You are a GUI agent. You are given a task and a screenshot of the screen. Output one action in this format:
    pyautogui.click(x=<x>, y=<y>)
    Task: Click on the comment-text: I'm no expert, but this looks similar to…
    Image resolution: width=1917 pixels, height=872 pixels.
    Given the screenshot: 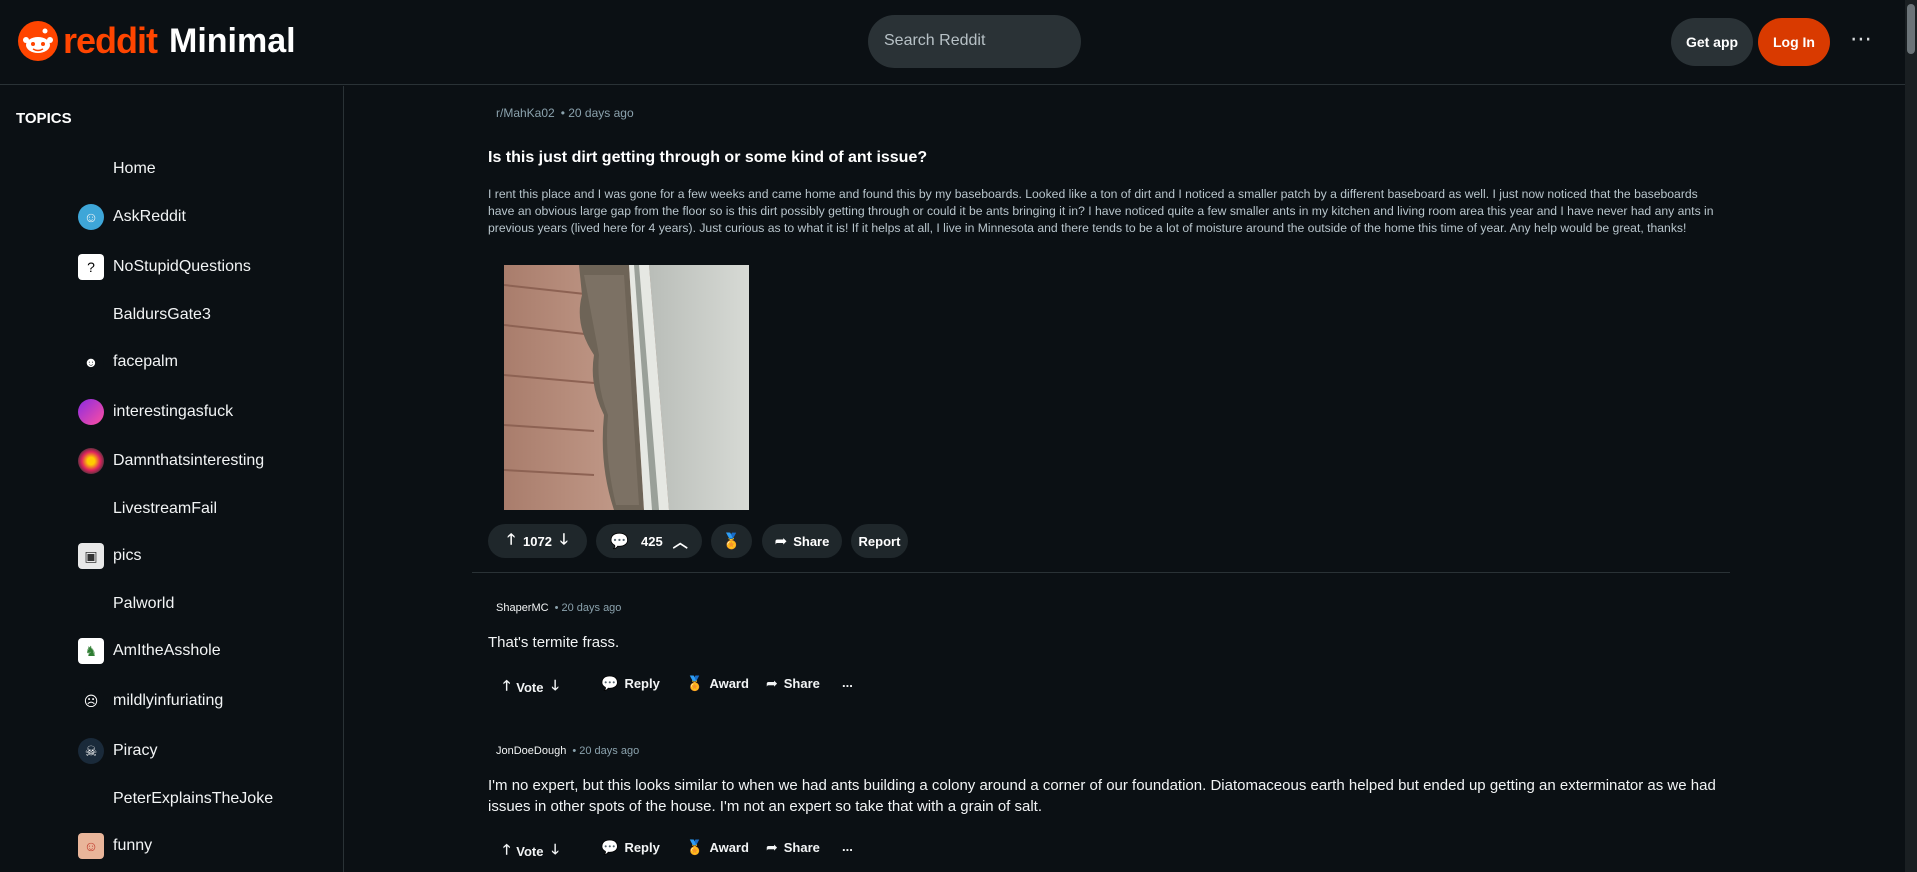 What is the action you would take?
    pyautogui.click(x=1102, y=796)
    